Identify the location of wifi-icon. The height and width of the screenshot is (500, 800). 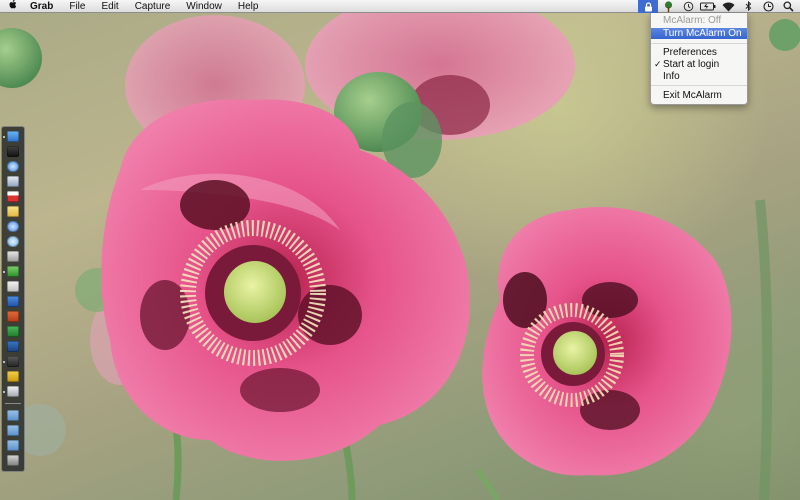
(728, 6).